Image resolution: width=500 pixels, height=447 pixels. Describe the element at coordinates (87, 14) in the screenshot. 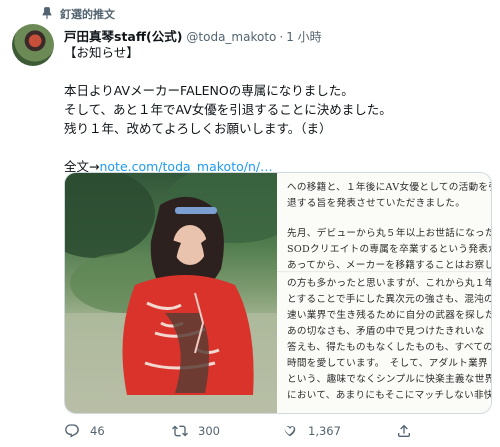

I see `pinned-label: 釘選的推文` at that location.